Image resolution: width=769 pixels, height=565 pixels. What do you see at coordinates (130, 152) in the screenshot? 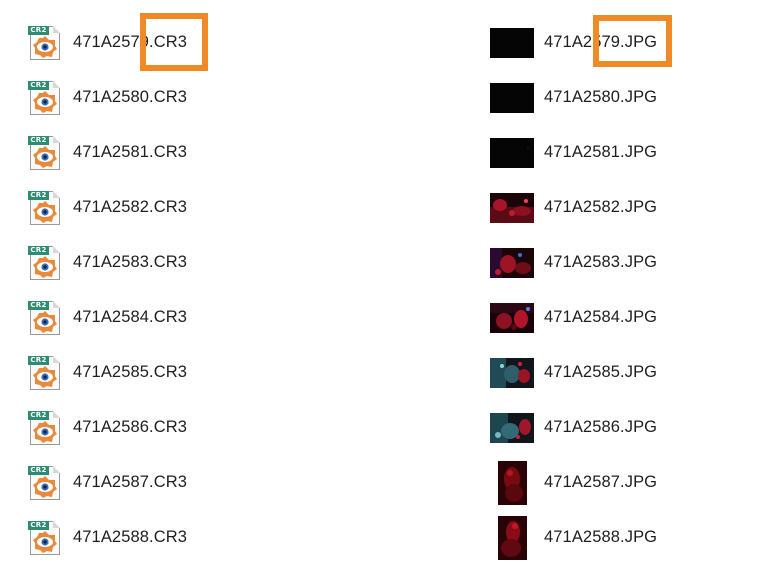
I see `file-name: 471A2581.CR3` at bounding box center [130, 152].